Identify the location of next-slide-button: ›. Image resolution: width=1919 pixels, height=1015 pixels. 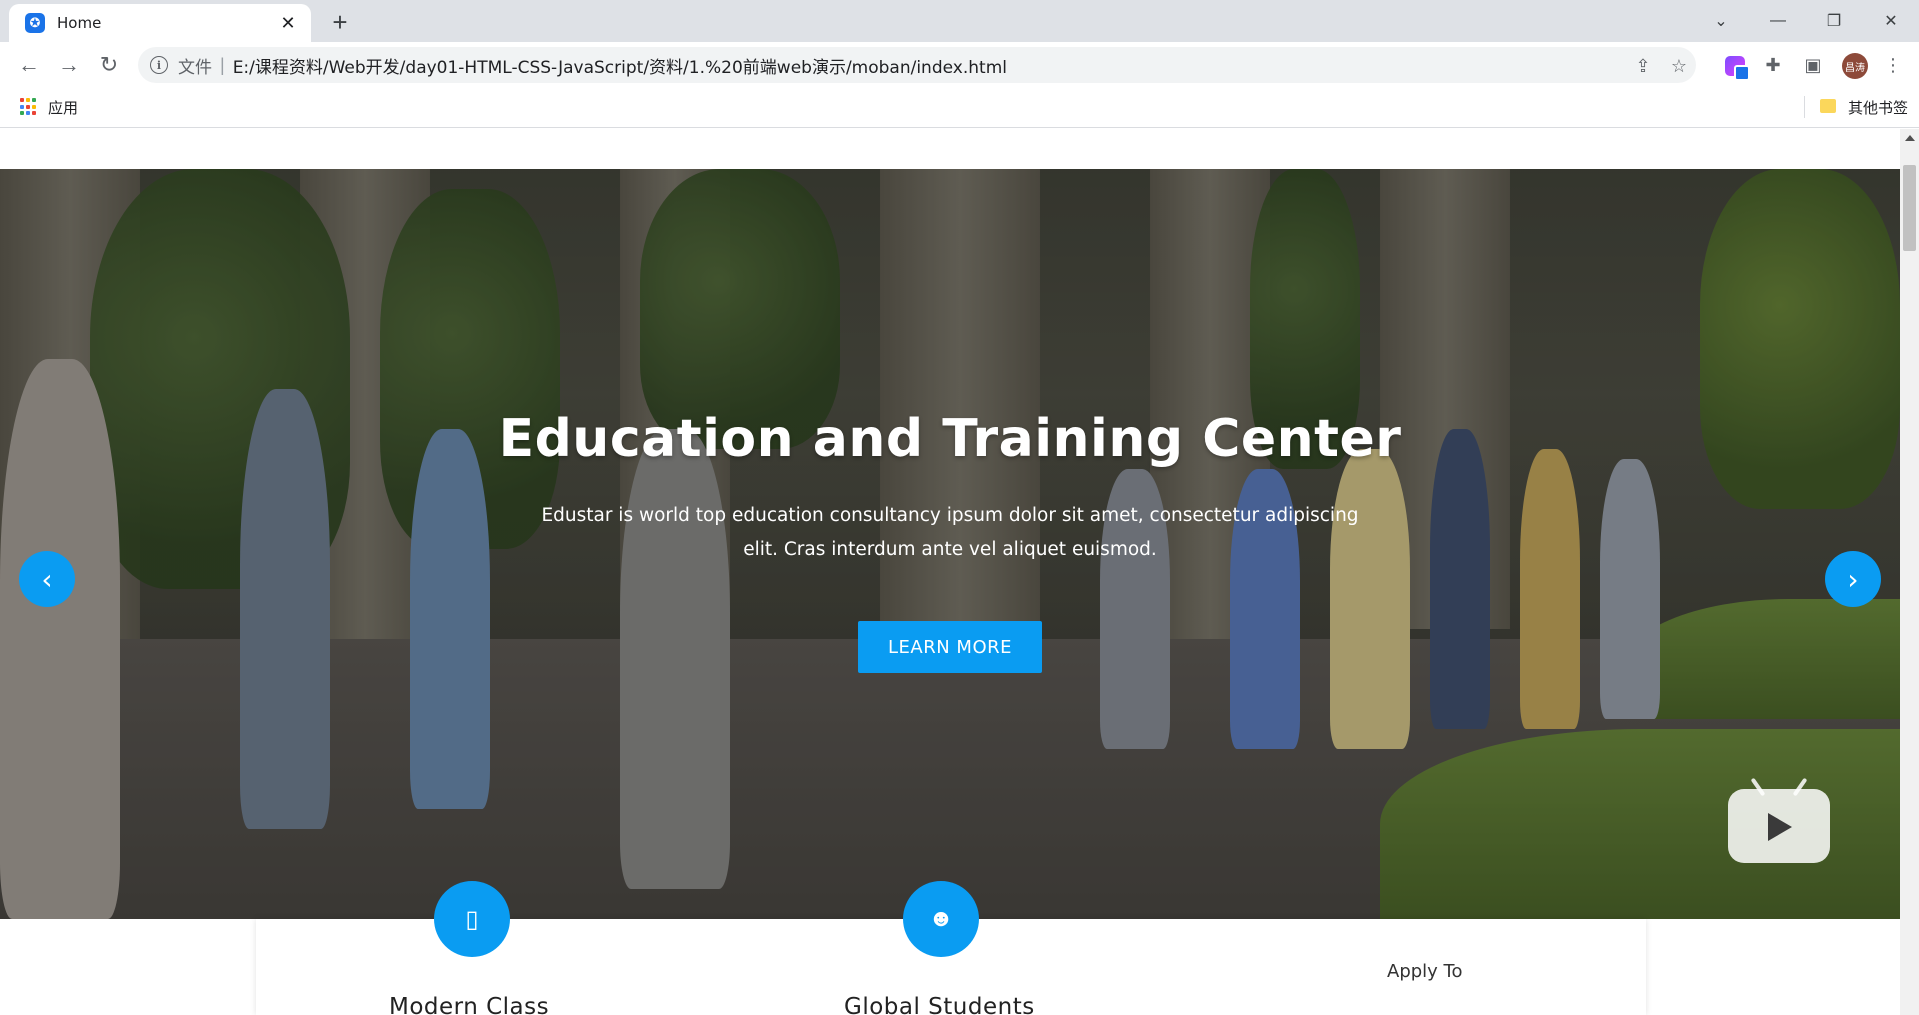
(1853, 579).